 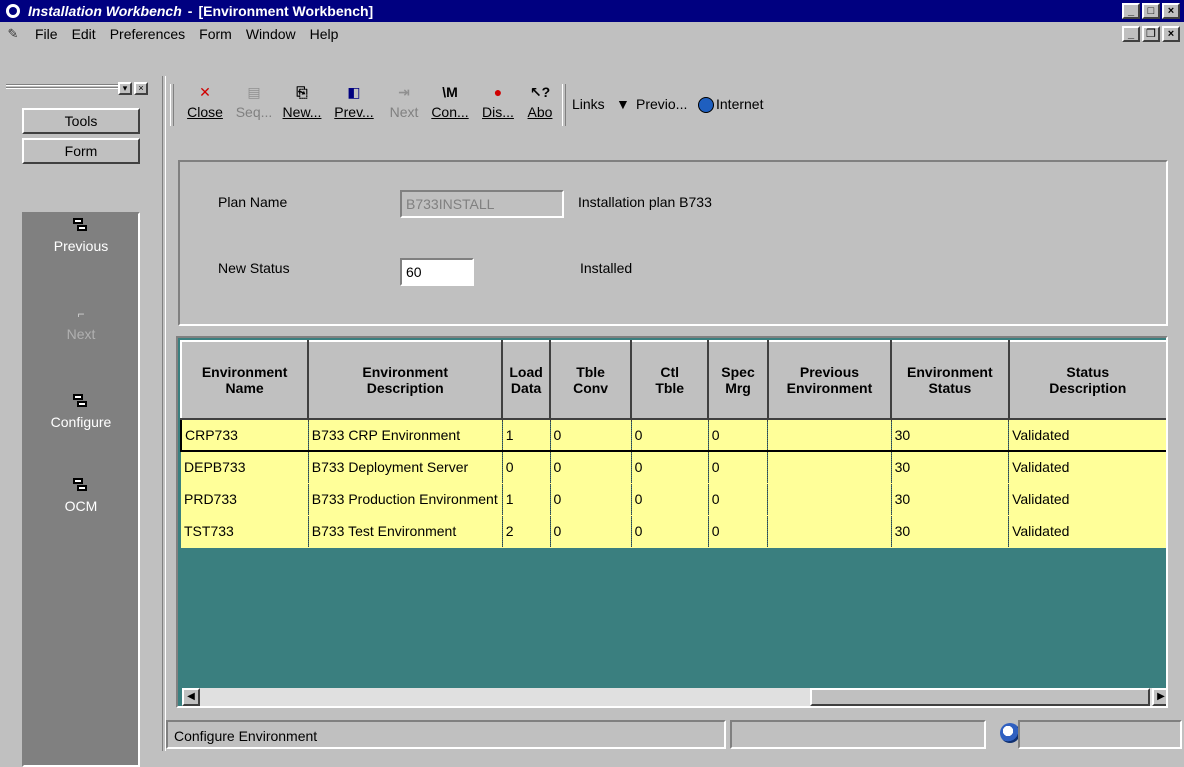 What do you see at coordinates (1151, 34) in the screenshot?
I see `mdi-restore-icon: ❐` at bounding box center [1151, 34].